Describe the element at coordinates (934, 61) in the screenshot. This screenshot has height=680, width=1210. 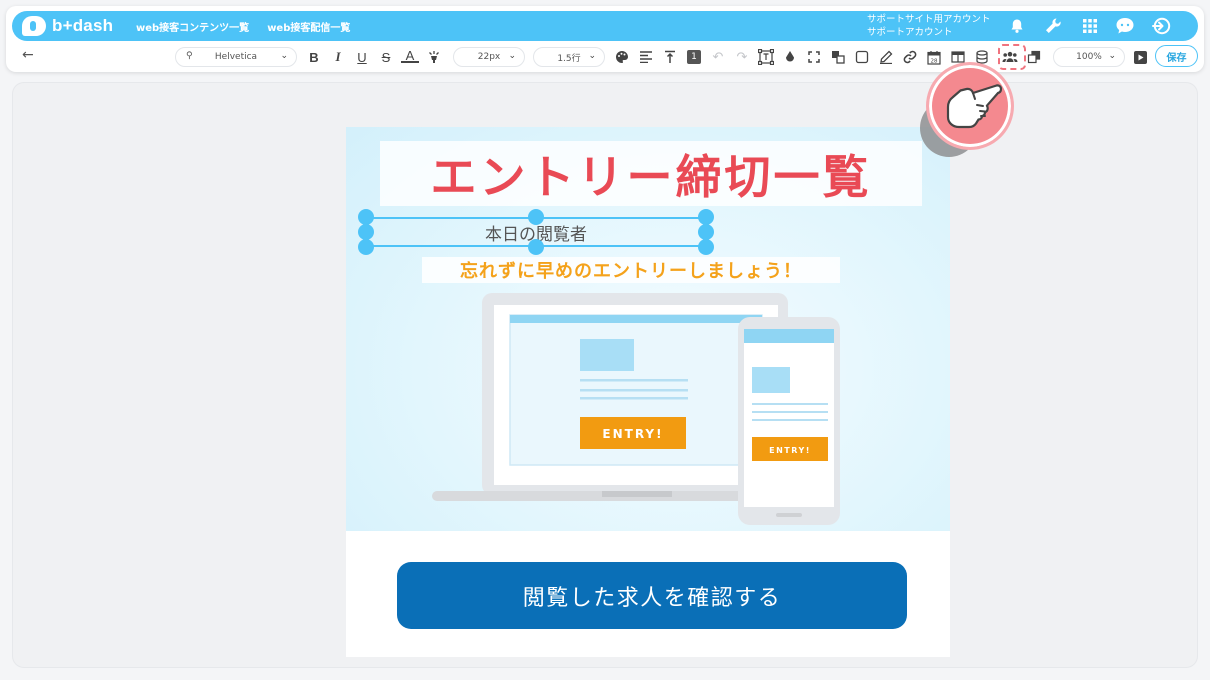
I see `svg-text: 28` at that location.